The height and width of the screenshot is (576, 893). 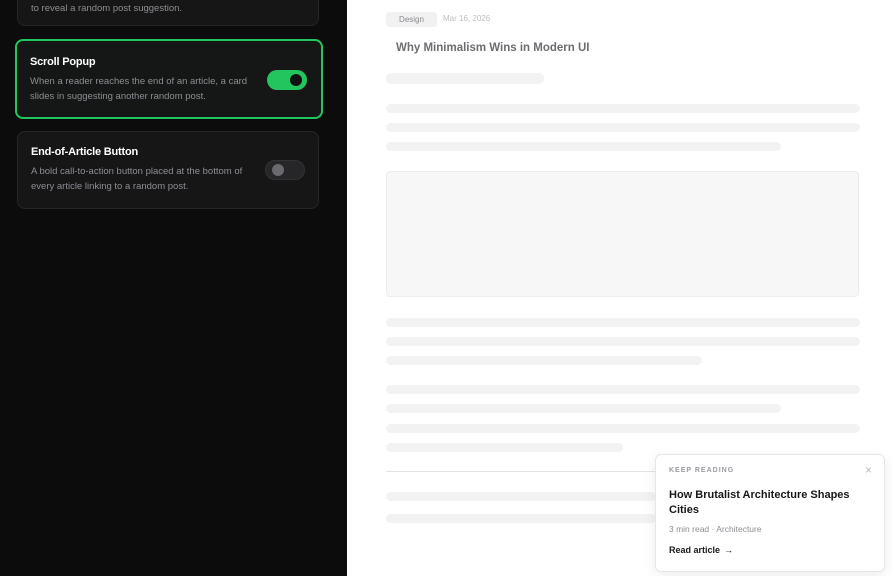 What do you see at coordinates (411, 19) in the screenshot?
I see `category-tag: Design` at bounding box center [411, 19].